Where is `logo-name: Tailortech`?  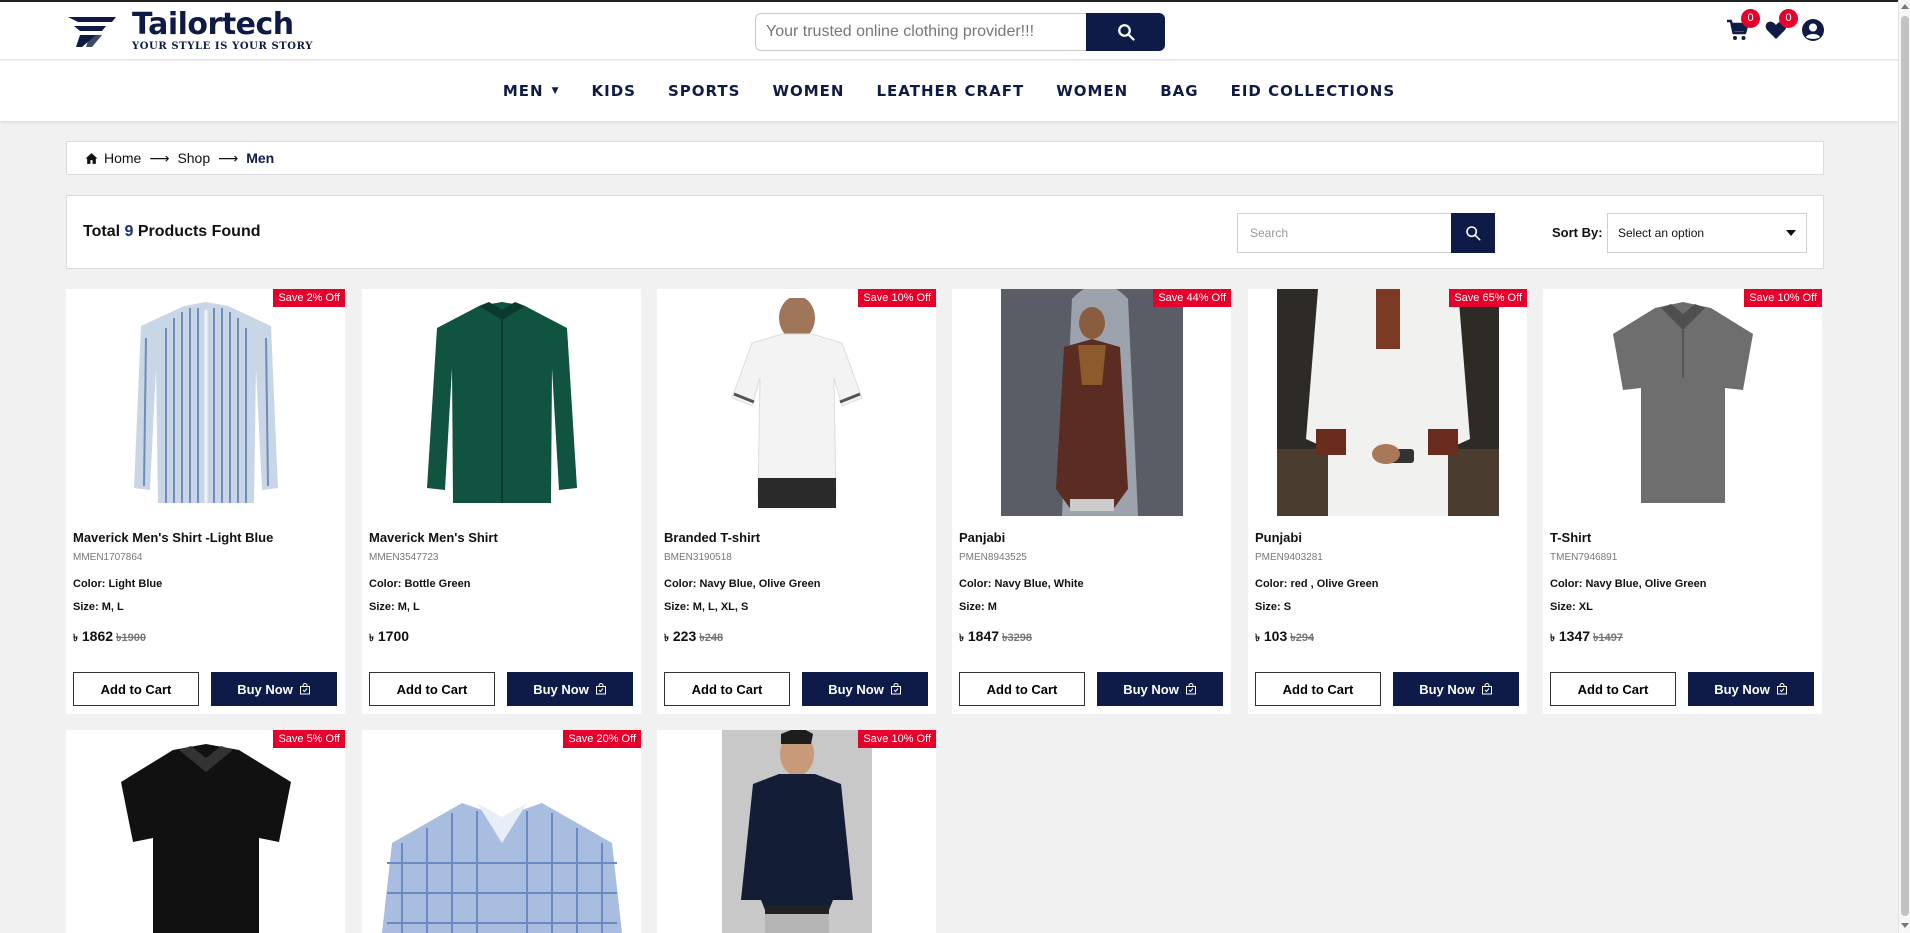
logo-name: Tailortech is located at coordinates (213, 24).